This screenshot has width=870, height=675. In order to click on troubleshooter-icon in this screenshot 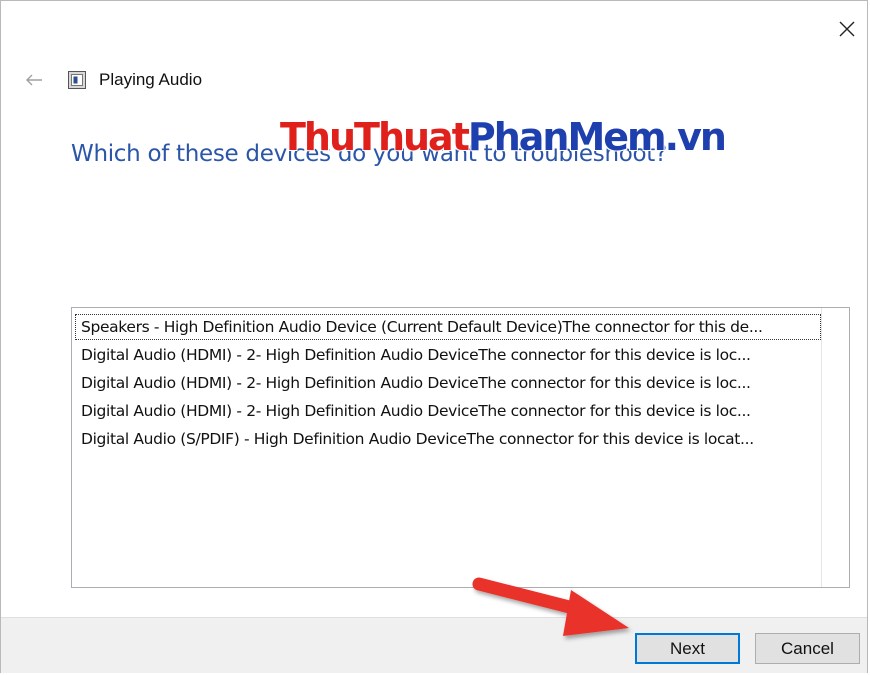, I will do `click(77, 80)`.